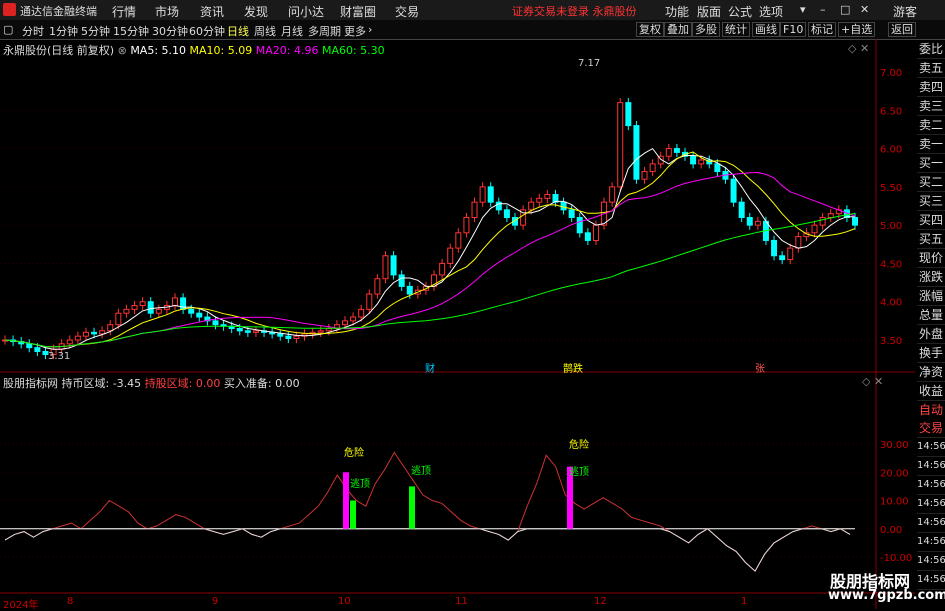  What do you see at coordinates (344, 601) in the screenshot?
I see `x-label-3: 10` at bounding box center [344, 601].